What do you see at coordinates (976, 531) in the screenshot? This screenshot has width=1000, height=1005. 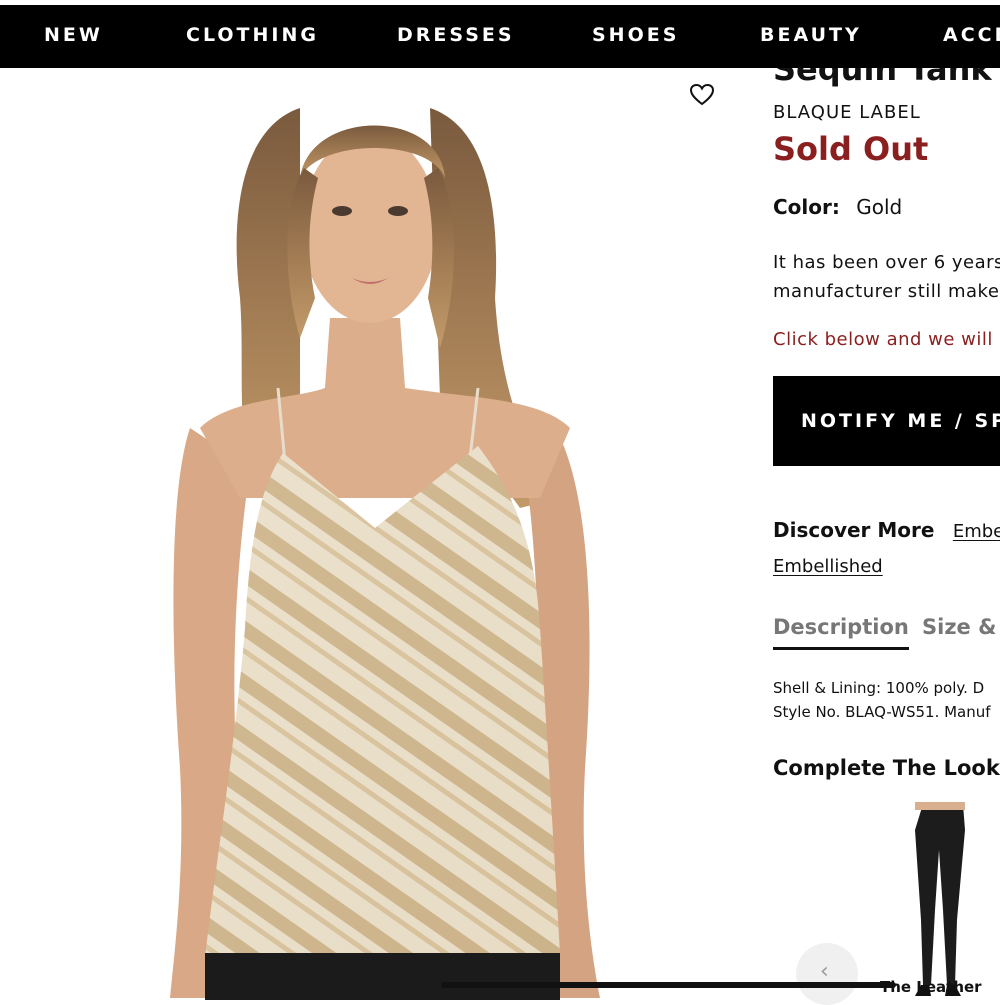 I see `discover-link-embel: Embel` at bounding box center [976, 531].